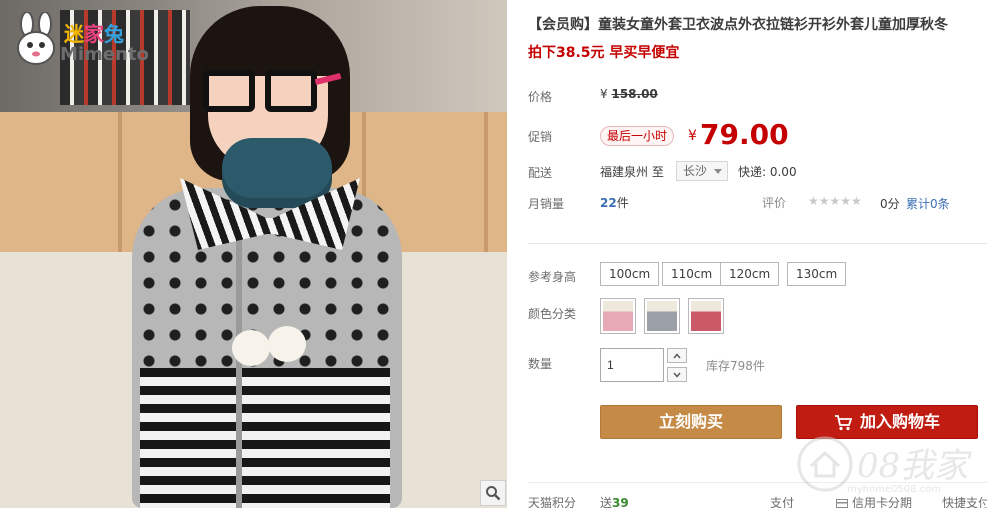 This screenshot has width=987, height=508. Describe the element at coordinates (36, 38) in the screenshot. I see `bunny-logo-icon` at that location.